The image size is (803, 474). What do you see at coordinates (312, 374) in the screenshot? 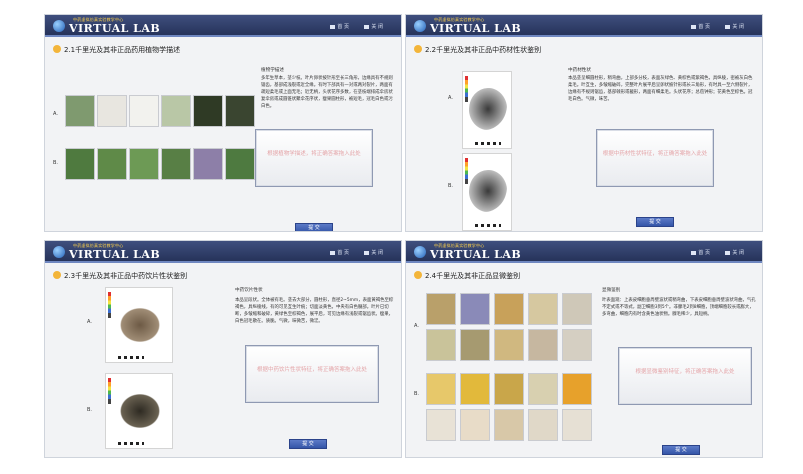
I see `answer-drop-zone: 根据中药饮片性状特征，将正确答案拖入此处` at bounding box center [312, 374].